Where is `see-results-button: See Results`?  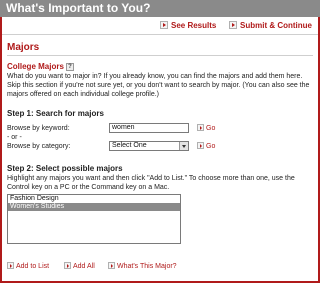 see-results-button: See Results is located at coordinates (188, 26).